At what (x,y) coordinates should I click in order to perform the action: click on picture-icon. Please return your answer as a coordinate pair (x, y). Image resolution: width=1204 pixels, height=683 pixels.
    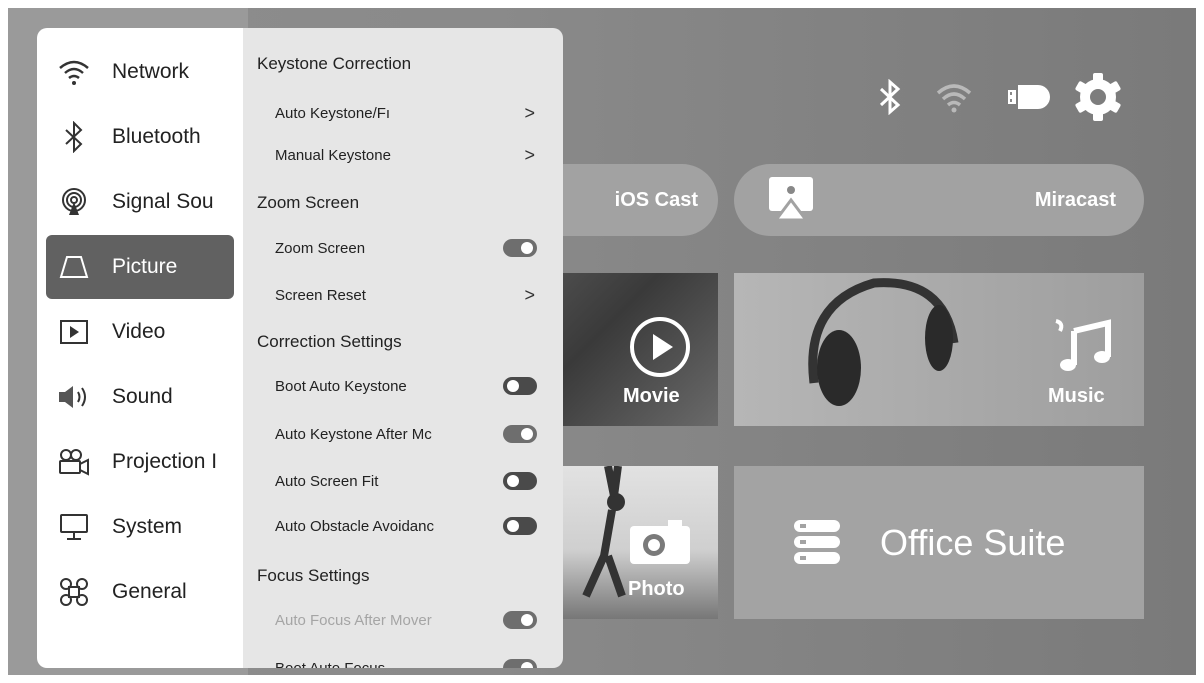
    Looking at the image, I should click on (74, 267).